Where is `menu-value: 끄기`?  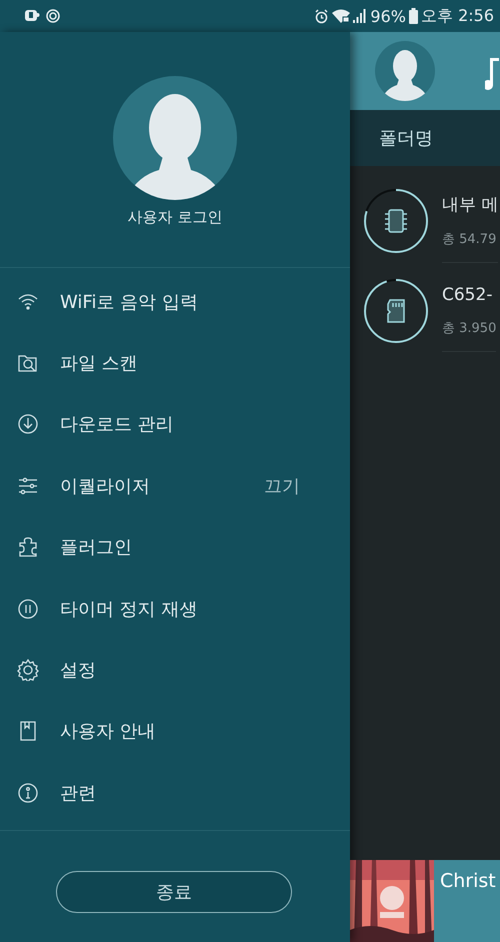 menu-value: 끄기 is located at coordinates (282, 486).